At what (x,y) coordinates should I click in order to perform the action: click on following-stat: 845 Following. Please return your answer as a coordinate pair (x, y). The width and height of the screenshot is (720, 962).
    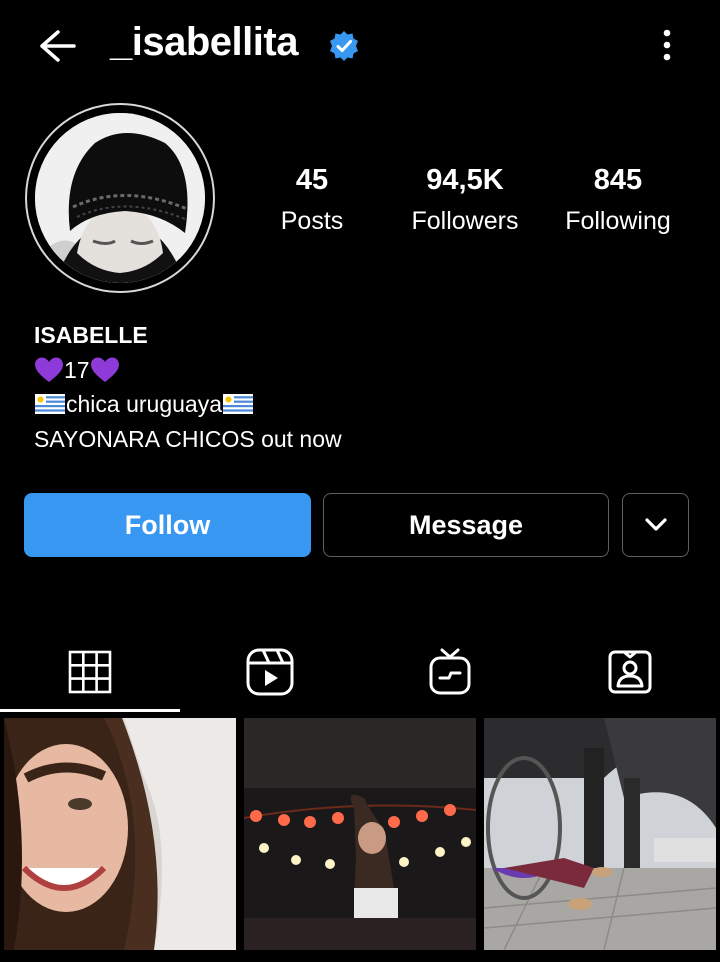
    Looking at the image, I should click on (618, 201).